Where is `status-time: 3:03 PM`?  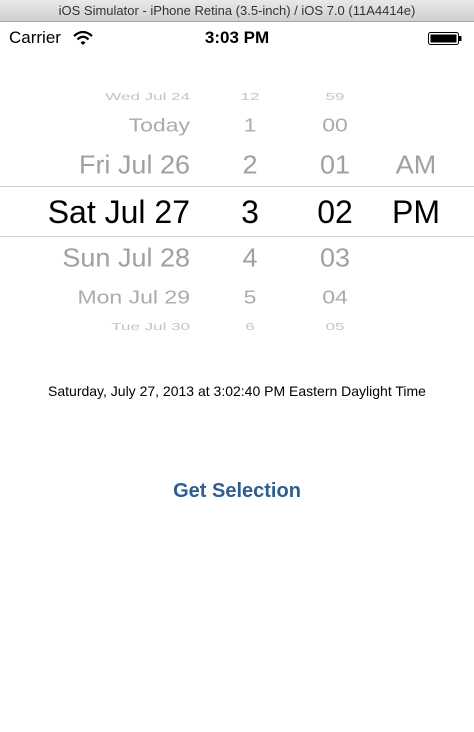
status-time: 3:03 PM is located at coordinates (237, 37).